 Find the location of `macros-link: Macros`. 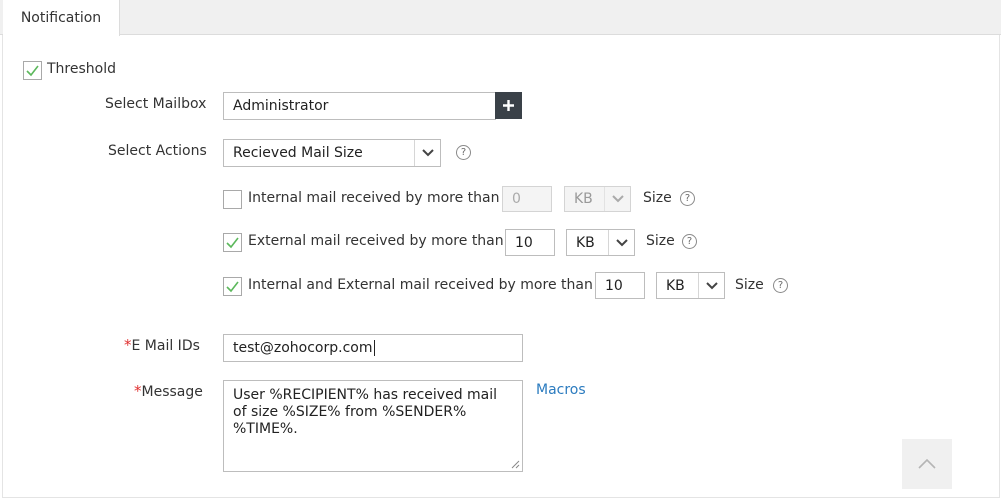

macros-link: Macros is located at coordinates (561, 390).